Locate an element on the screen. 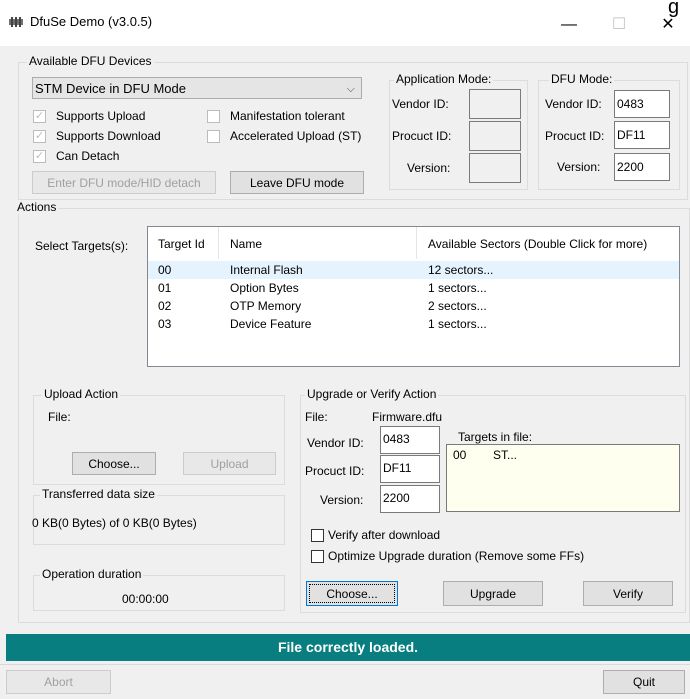 This screenshot has height=699, width=690. target-name-cell: OTP Memory is located at coordinates (266, 306).